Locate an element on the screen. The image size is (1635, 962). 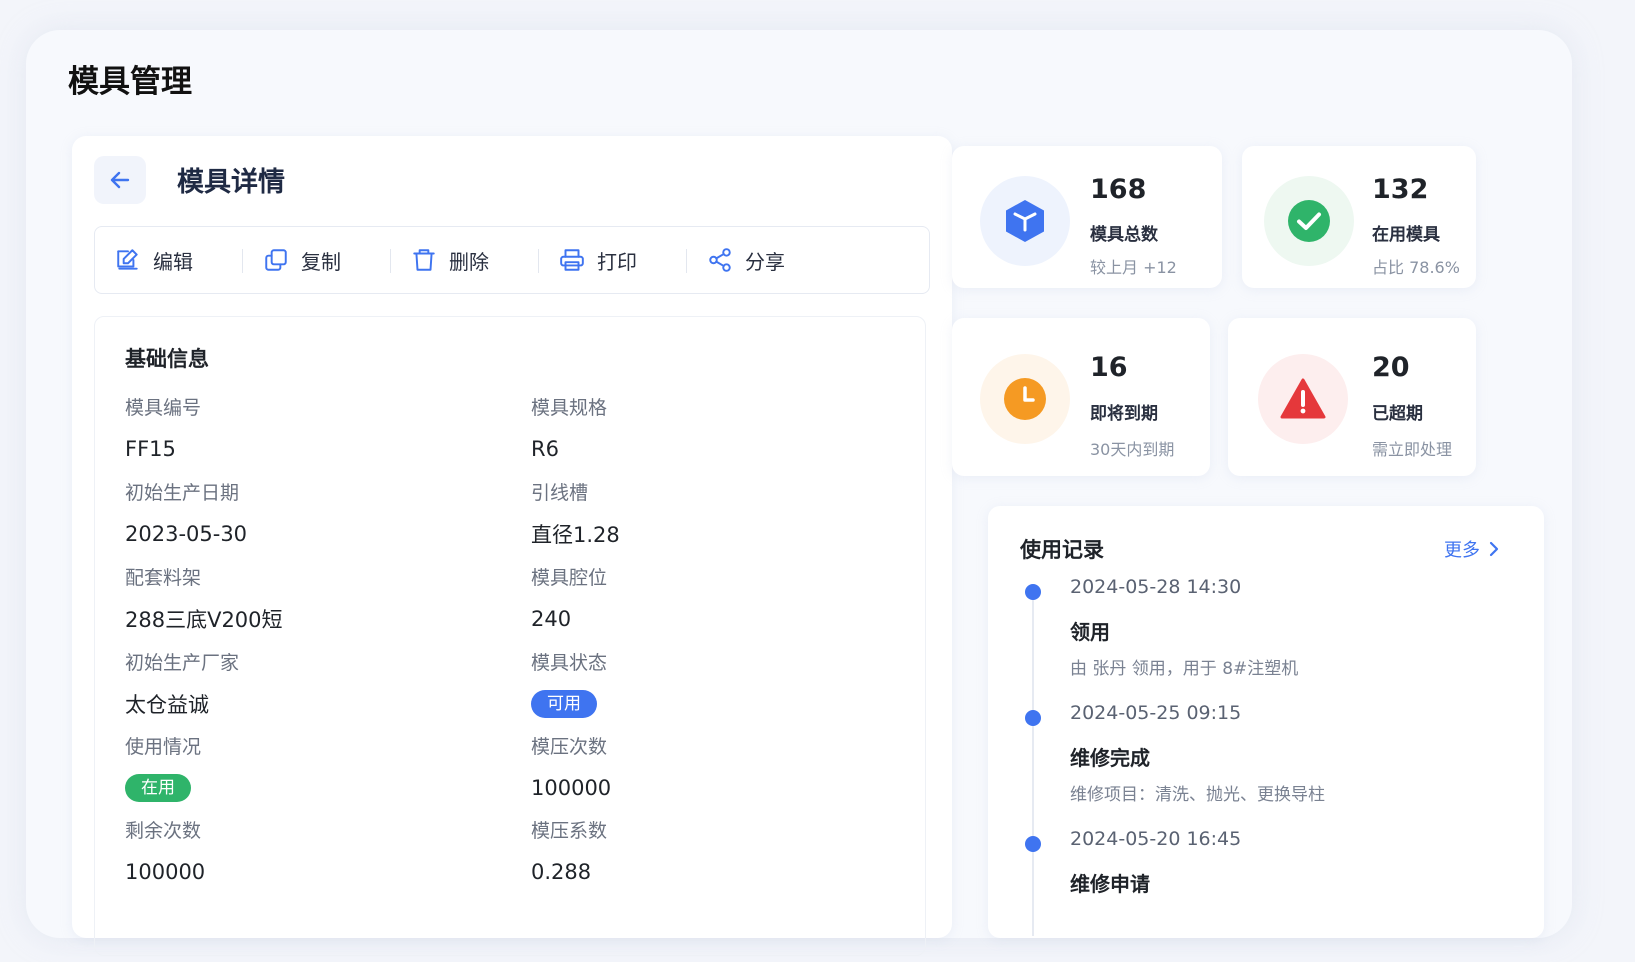
chevron-right-icon is located at coordinates (1494, 549).